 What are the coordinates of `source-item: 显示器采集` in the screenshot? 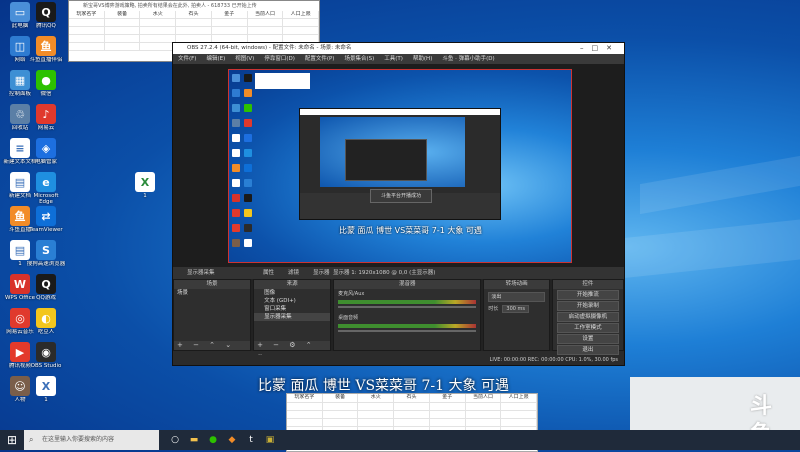 It's located at (292, 317).